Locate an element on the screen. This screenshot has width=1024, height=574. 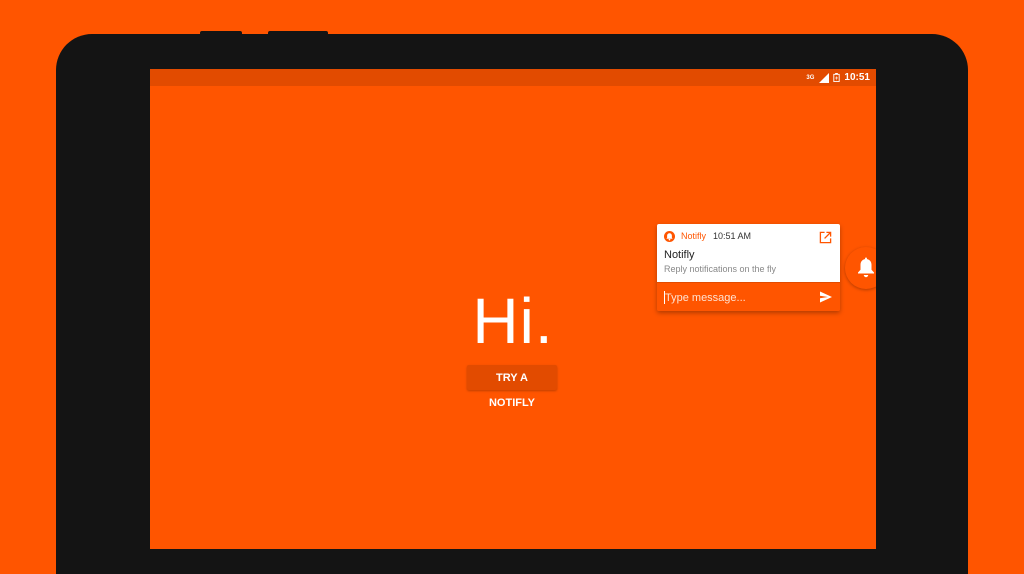
signal-icon is located at coordinates (824, 77).